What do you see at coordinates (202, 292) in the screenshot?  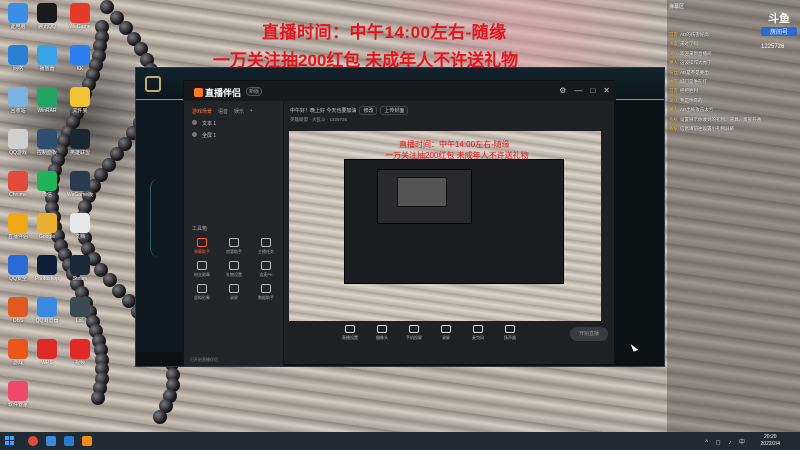 I see `toolbox-item: 虚拟形象` at bounding box center [202, 292].